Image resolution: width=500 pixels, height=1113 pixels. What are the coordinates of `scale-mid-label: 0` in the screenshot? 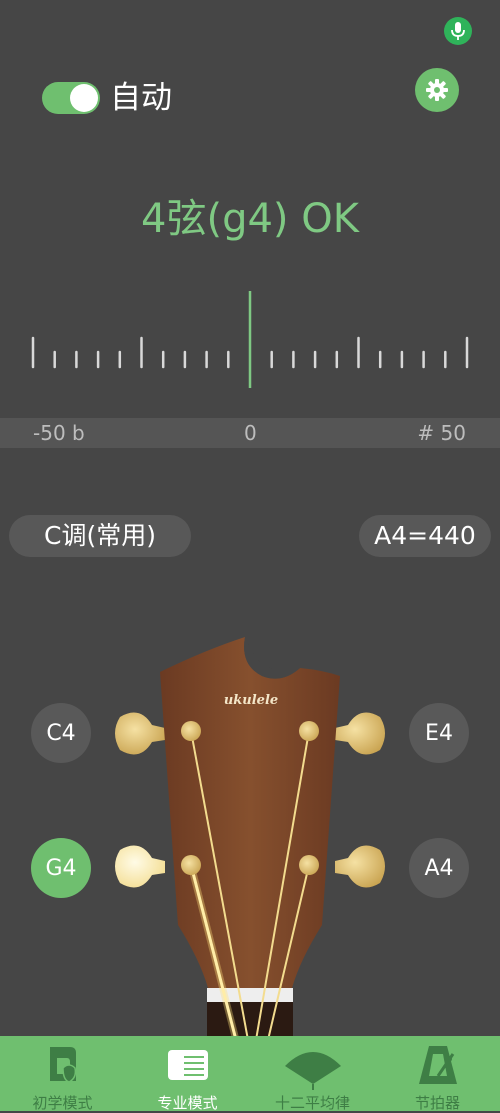 It's located at (250, 433).